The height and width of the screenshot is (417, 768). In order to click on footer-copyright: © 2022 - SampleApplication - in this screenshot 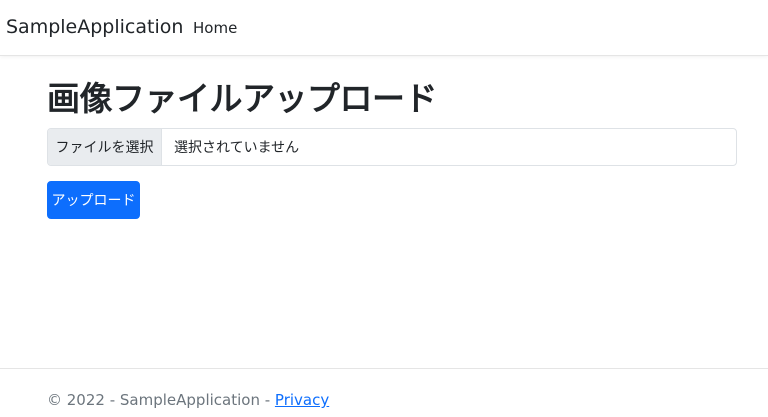, I will do `click(161, 400)`.